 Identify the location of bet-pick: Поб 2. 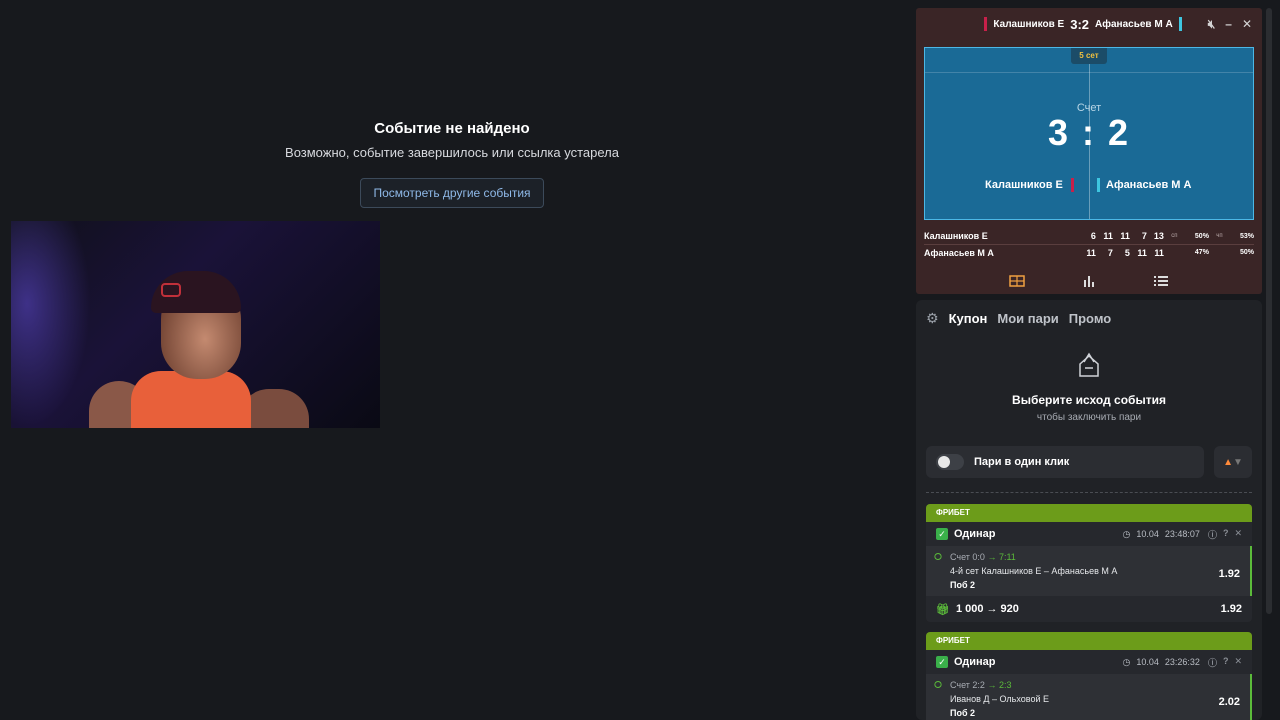
(963, 713).